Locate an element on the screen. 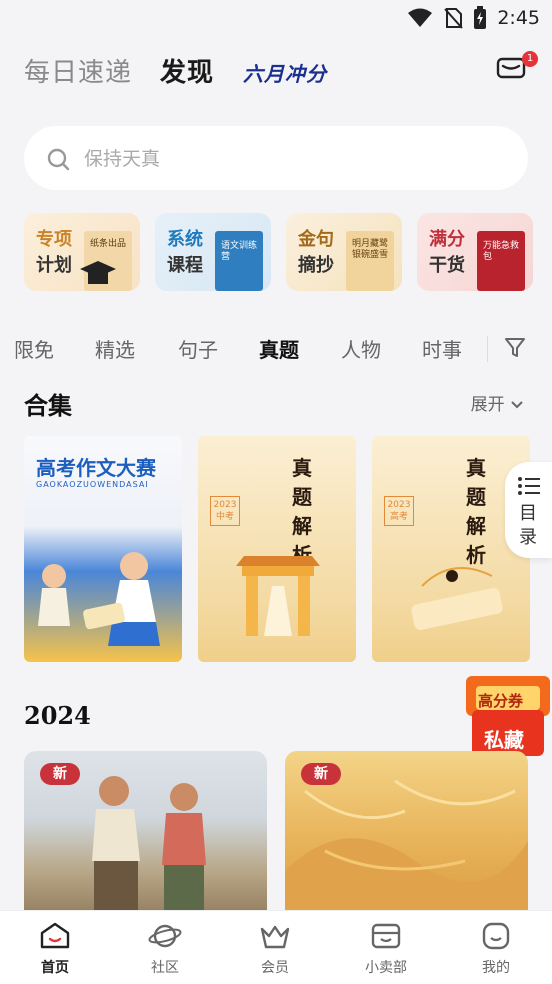 This screenshot has width=552, height=984. cover-year: 2023 中考 is located at coordinates (225, 511).